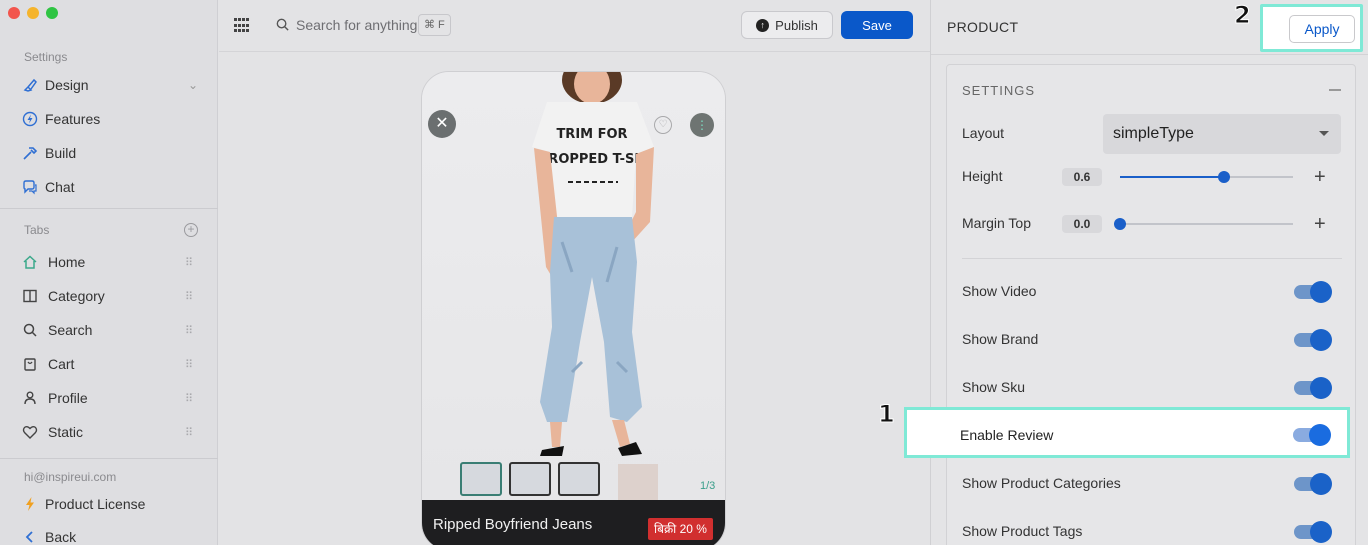 This screenshot has height=545, width=1368. I want to click on apps-grid-icon, so click(242, 26).